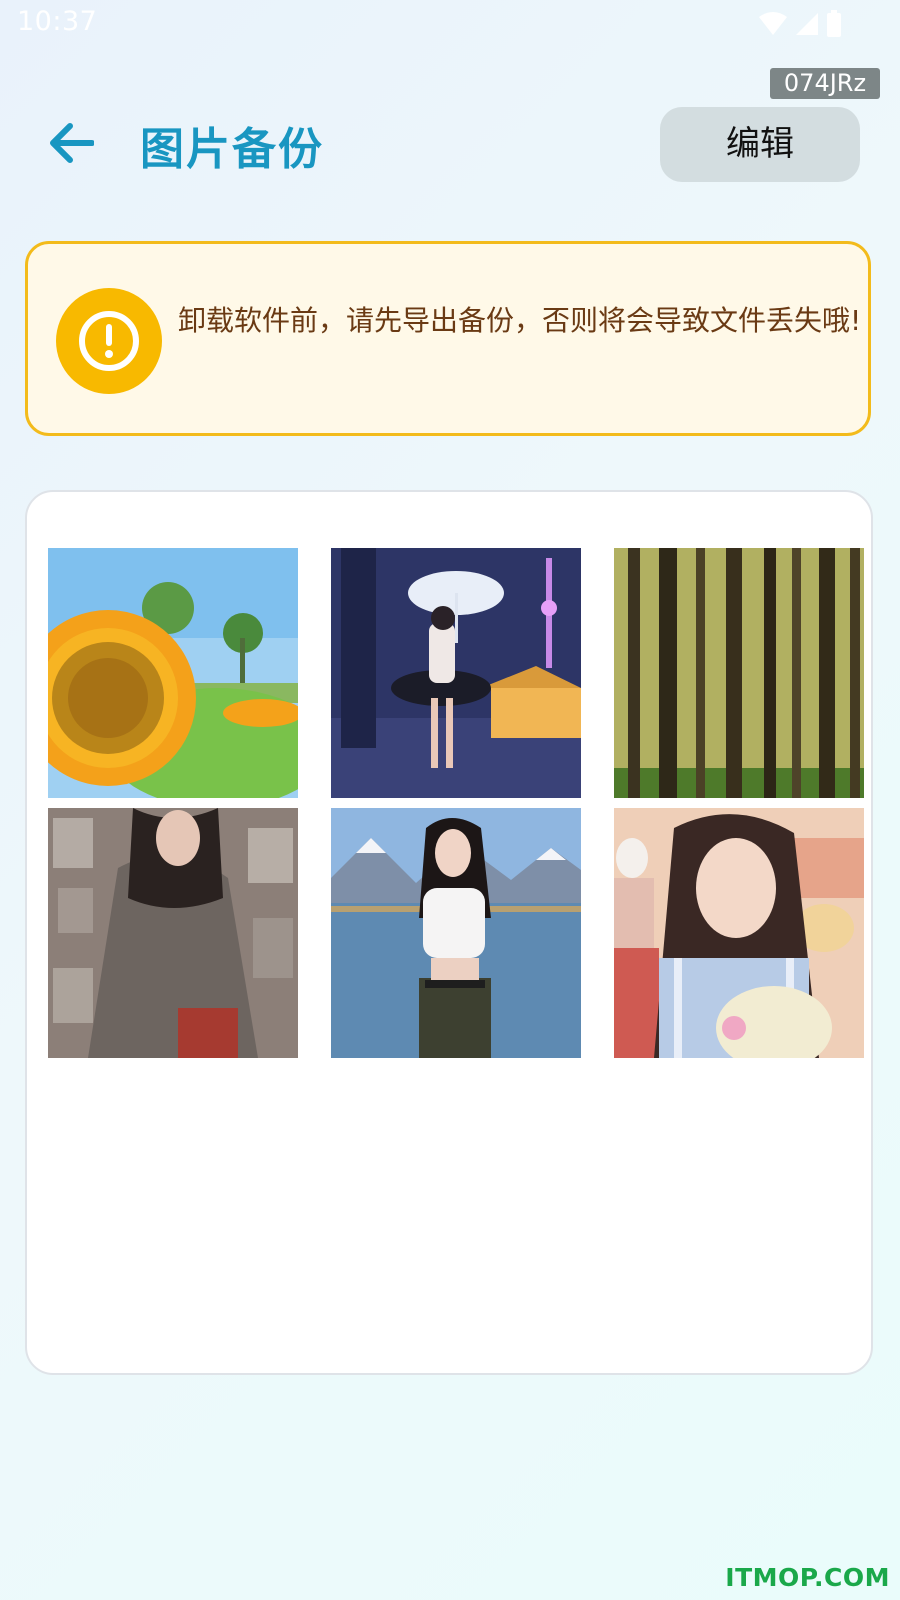 The height and width of the screenshot is (1600, 900). Describe the element at coordinates (760, 144) in the screenshot. I see `edit-button: 编辑` at that location.